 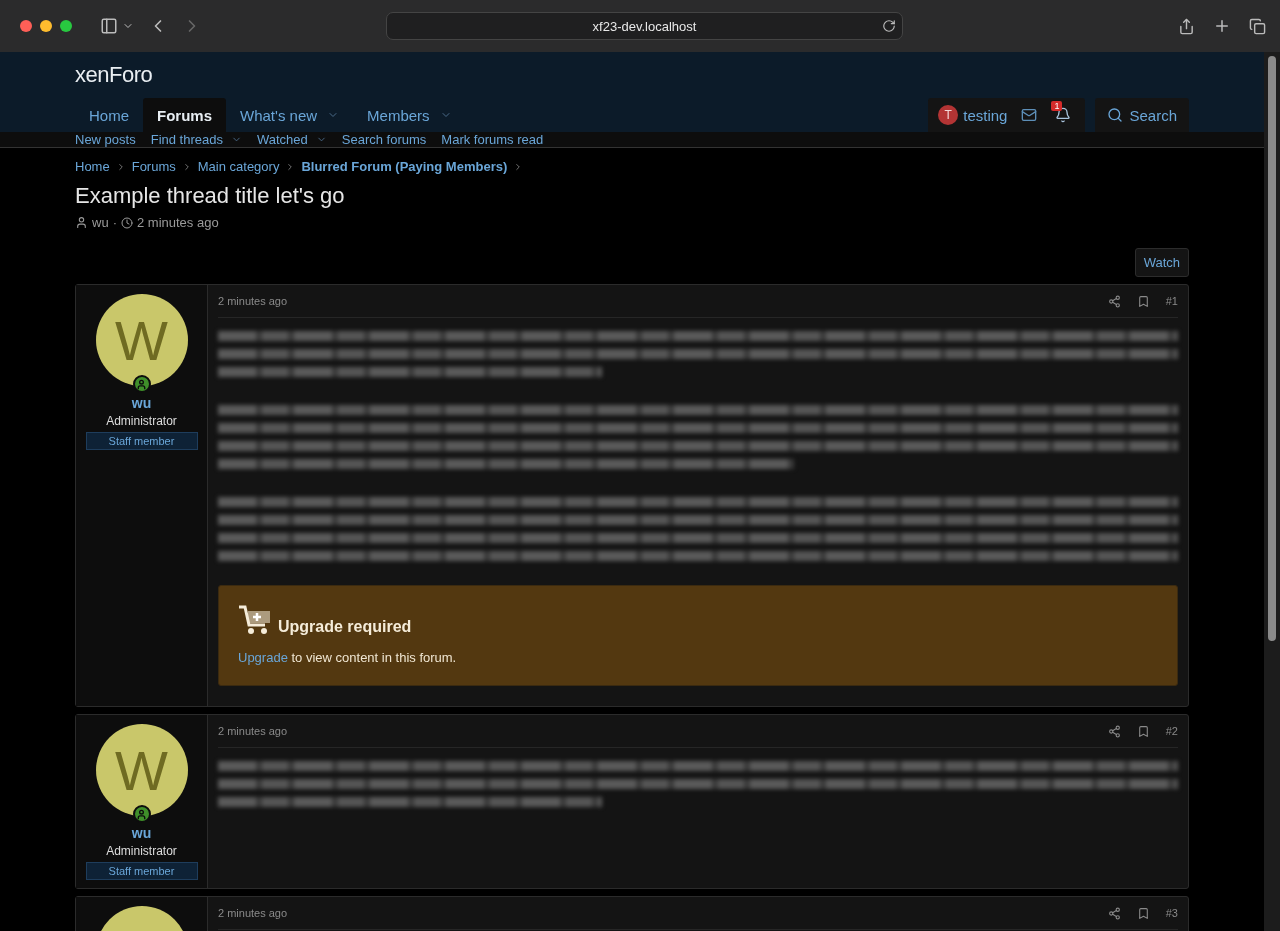 I want to click on search-icon, so click(x=1115, y=115).